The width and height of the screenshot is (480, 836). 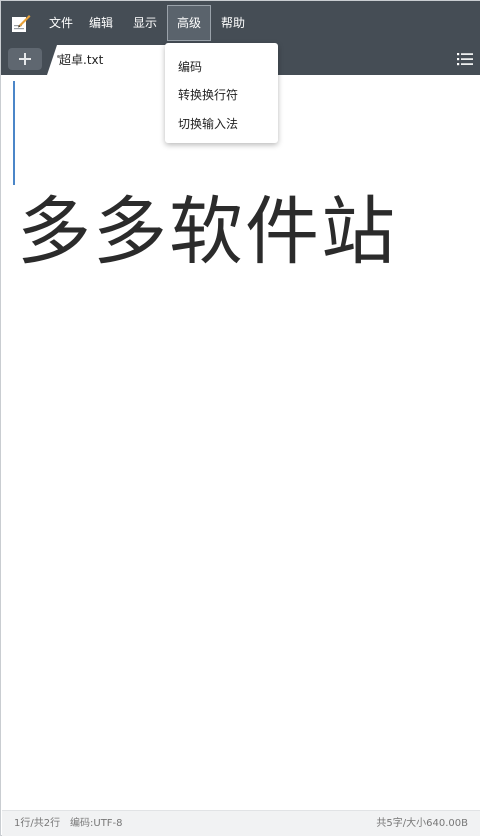 I want to click on menu-view: 显示, so click(x=145, y=23).